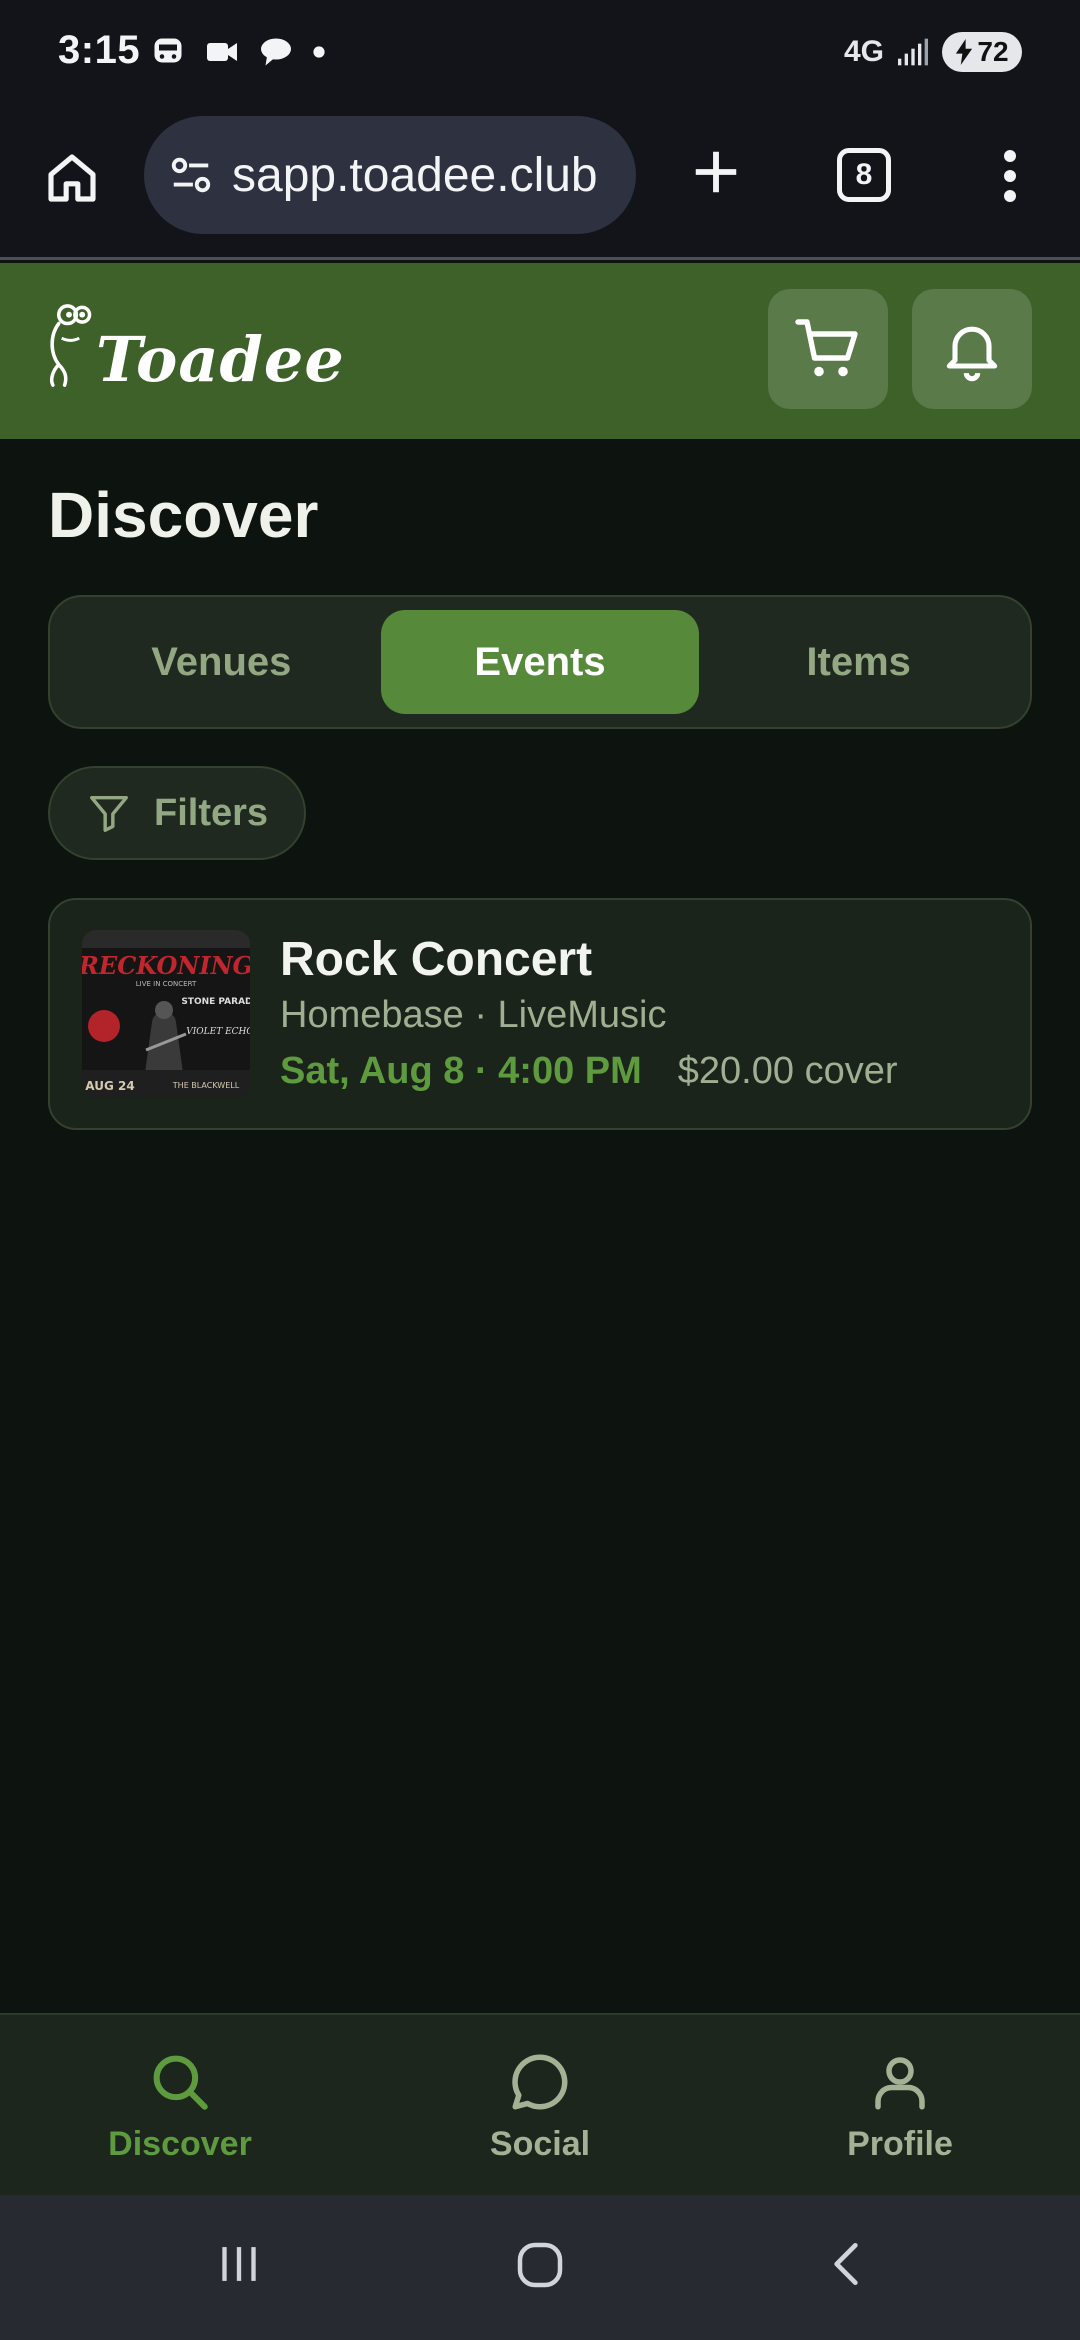 Image resolution: width=1080 pixels, height=2340 pixels. Describe the element at coordinates (540, 351) in the screenshot. I see `app-header: Toadee` at that location.